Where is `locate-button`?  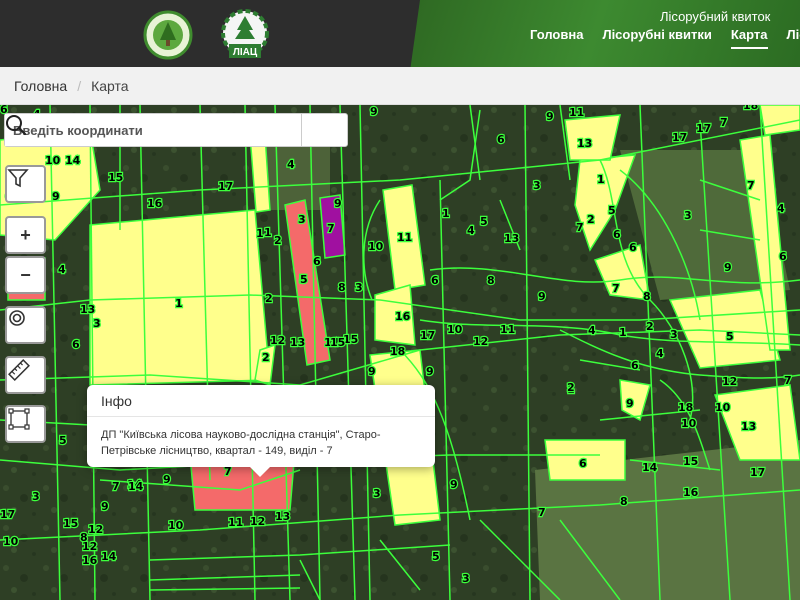
locate-button is located at coordinates (25, 325).